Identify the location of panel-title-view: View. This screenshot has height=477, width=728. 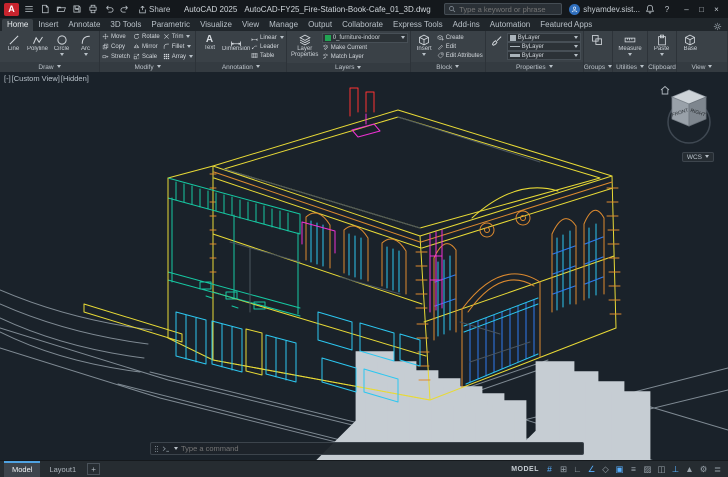
(701, 67).